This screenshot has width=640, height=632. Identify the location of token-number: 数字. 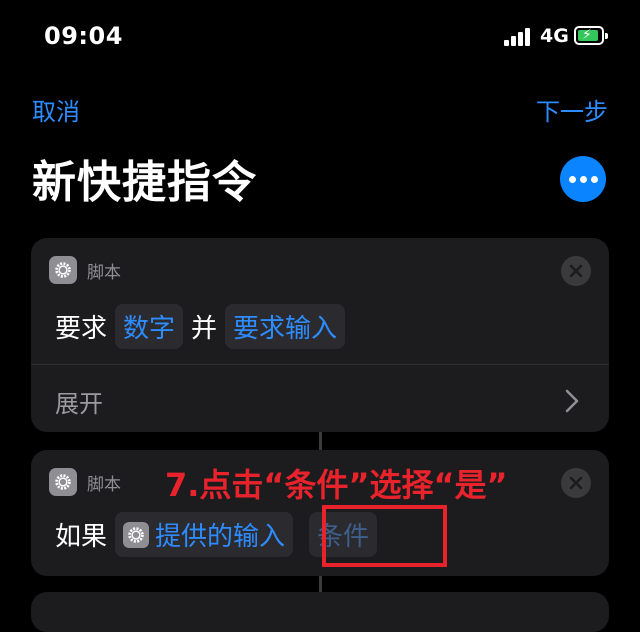
(149, 326).